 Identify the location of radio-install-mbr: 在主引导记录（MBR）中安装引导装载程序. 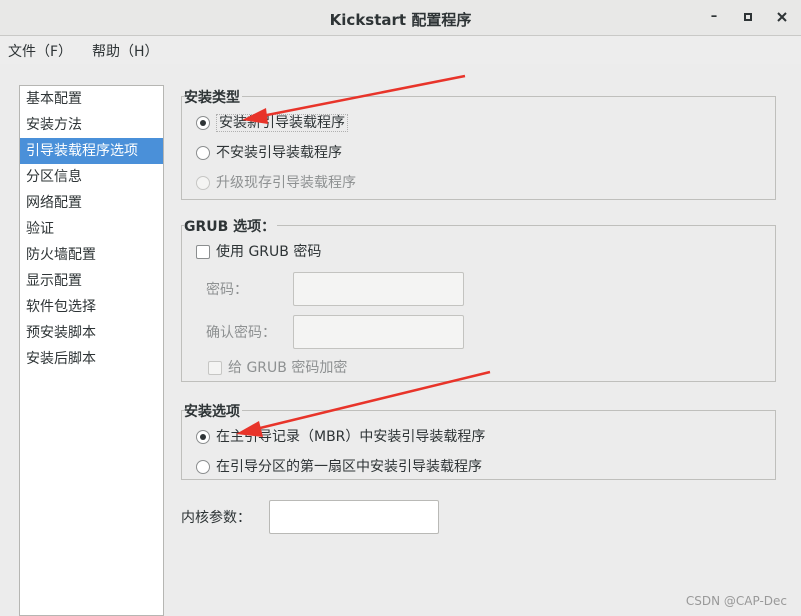
(340, 437).